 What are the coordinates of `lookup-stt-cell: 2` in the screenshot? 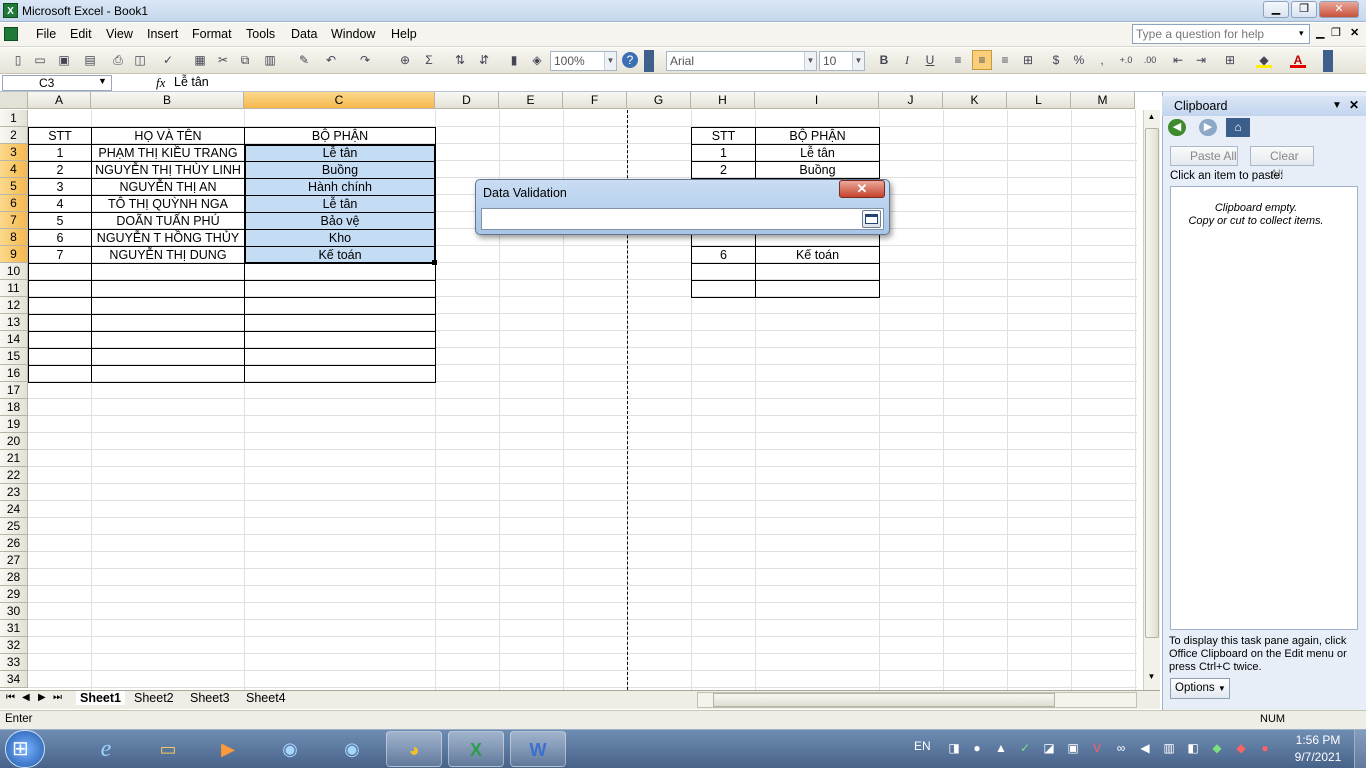 It's located at (723, 170).